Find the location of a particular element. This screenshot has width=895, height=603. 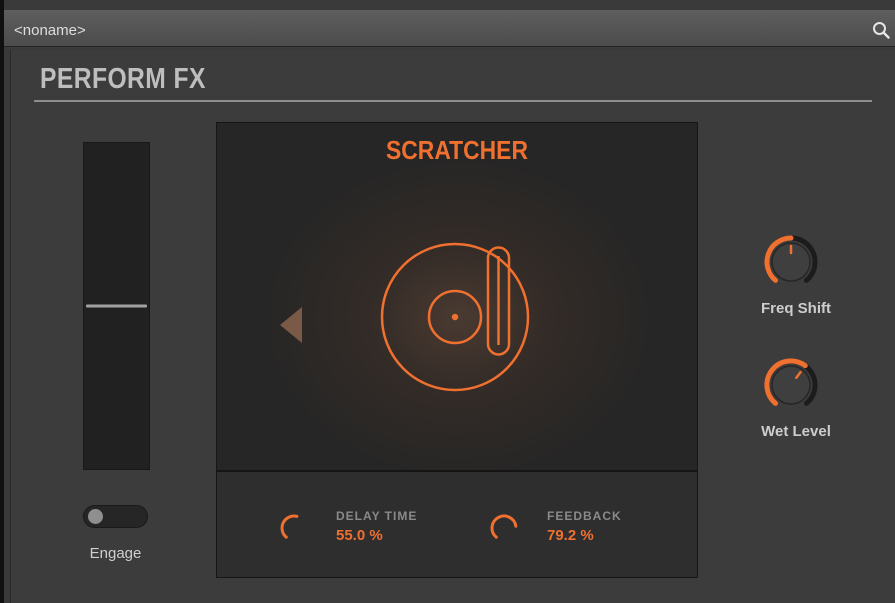

wet-level-knob is located at coordinates (791, 385).